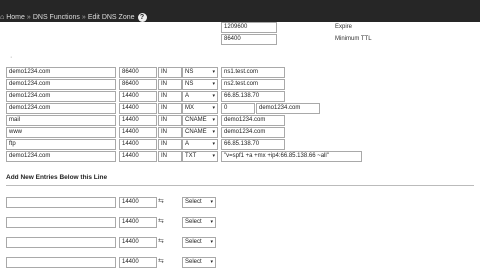 The image size is (480, 270). I want to click on record-row: ftp 14400 IN A ▾ 66.85.138.70, so click(240, 144).